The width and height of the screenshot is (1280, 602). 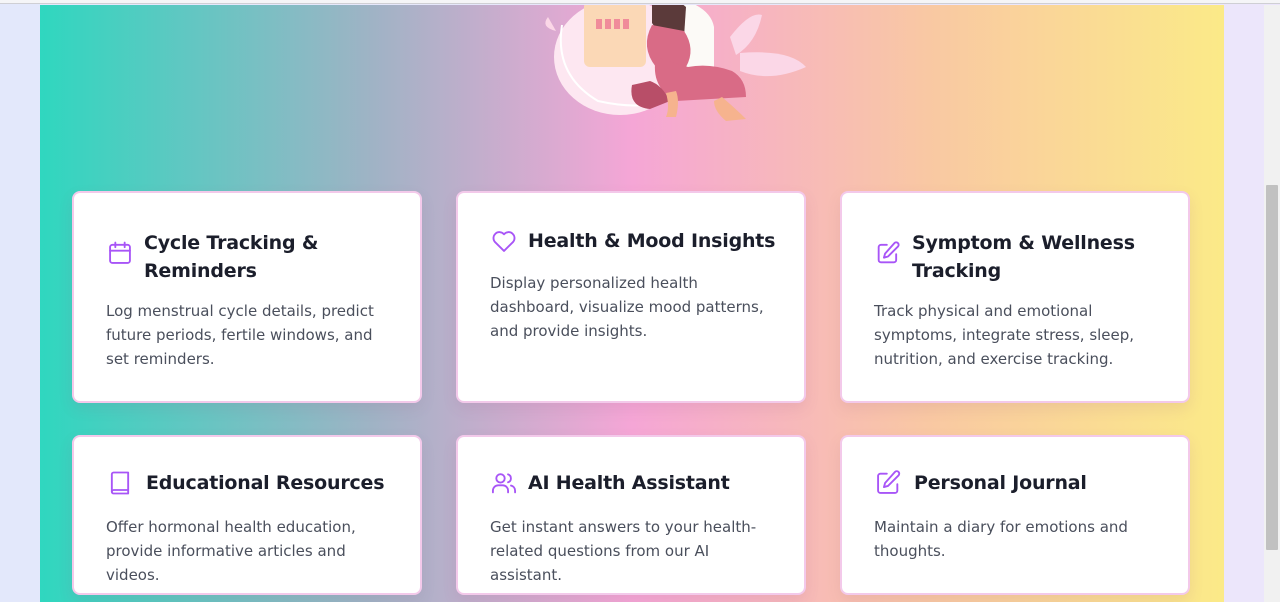 I want to click on vertical-scrollbar, so click(x=1272, y=303).